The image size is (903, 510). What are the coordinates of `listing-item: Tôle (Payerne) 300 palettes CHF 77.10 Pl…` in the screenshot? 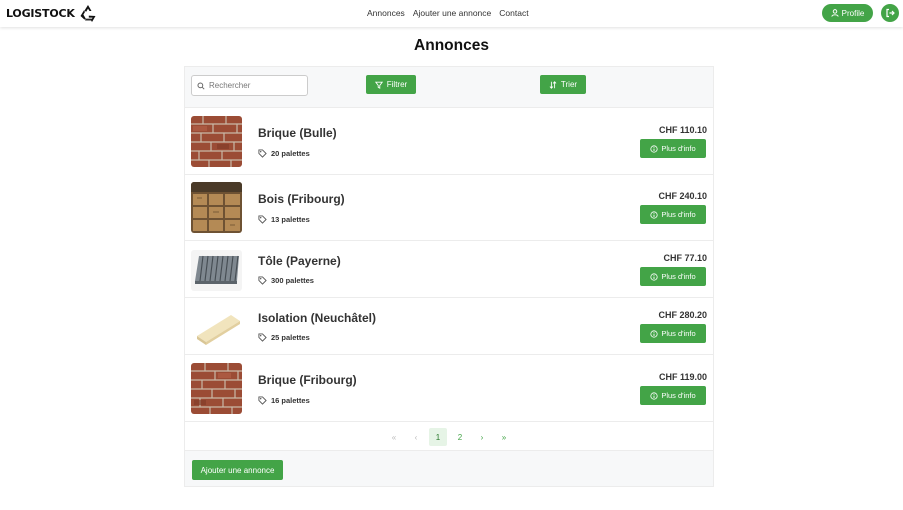 It's located at (449, 269).